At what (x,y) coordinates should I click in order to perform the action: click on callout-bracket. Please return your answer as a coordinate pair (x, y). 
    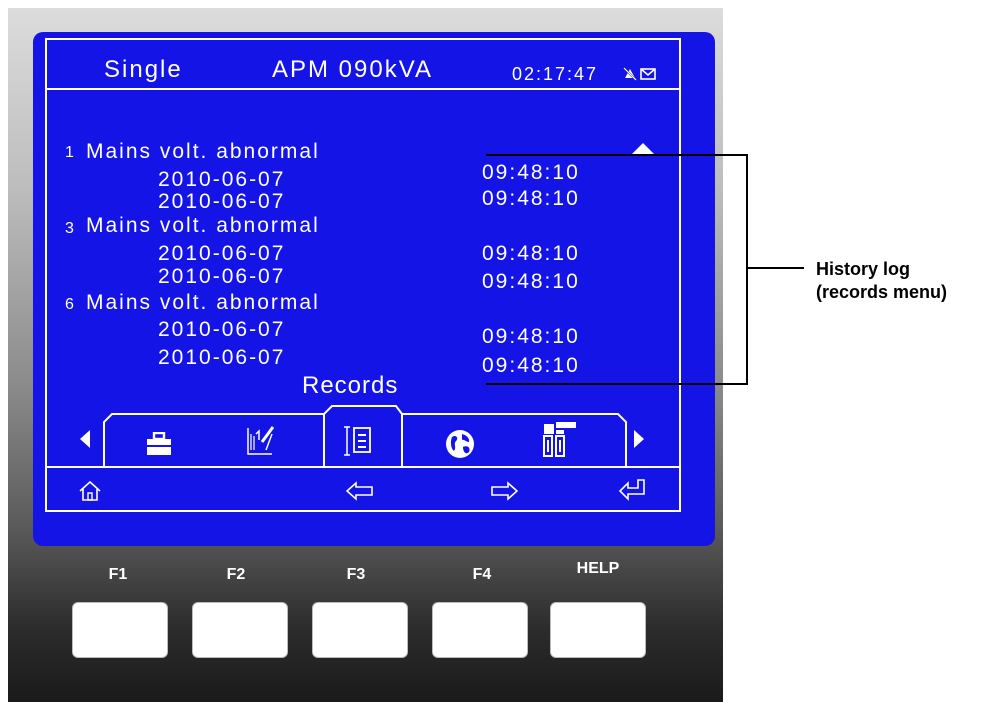
    Looking at the image, I should click on (645, 269).